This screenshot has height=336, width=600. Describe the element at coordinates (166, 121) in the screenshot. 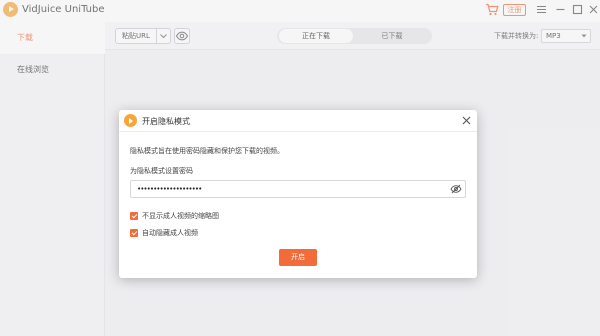

I see `dialog-title: 开启隐私模式` at that location.